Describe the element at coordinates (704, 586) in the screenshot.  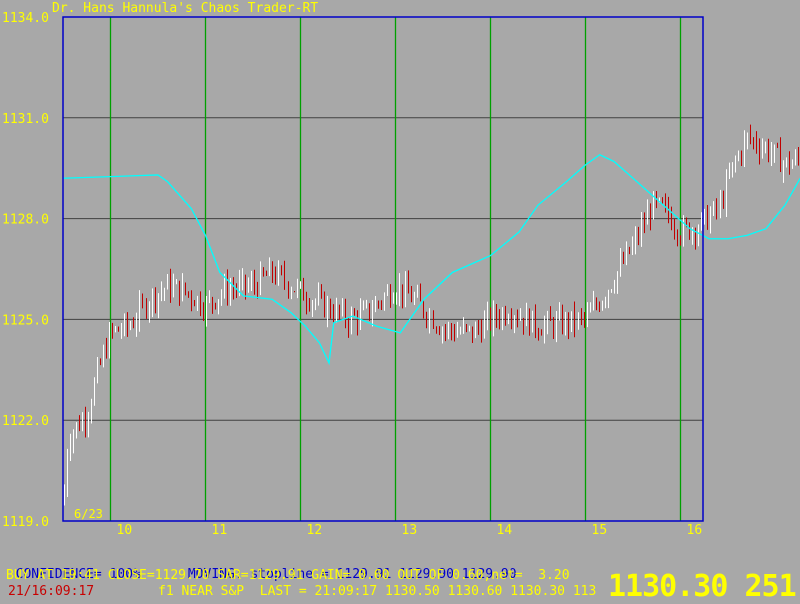
I see `big-last-price: 1130.30 251.5` at that location.